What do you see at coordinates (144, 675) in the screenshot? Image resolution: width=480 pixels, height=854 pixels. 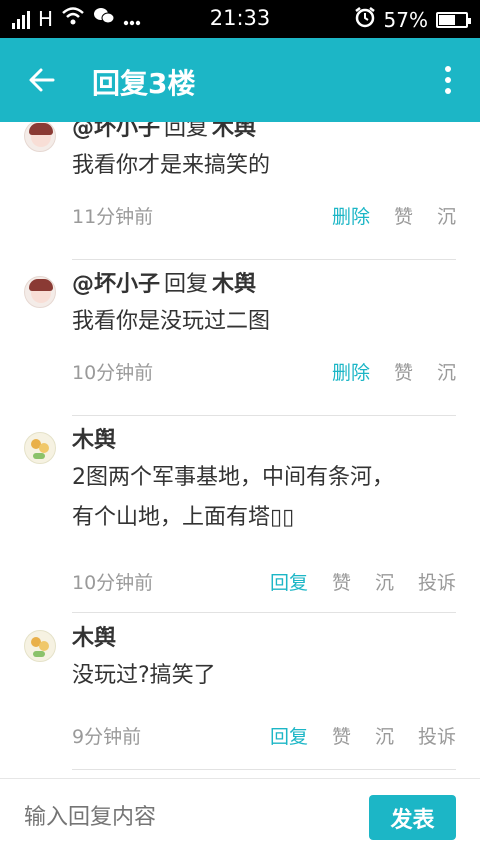 I see `comment-content: 没玩过?搞笑了` at bounding box center [144, 675].